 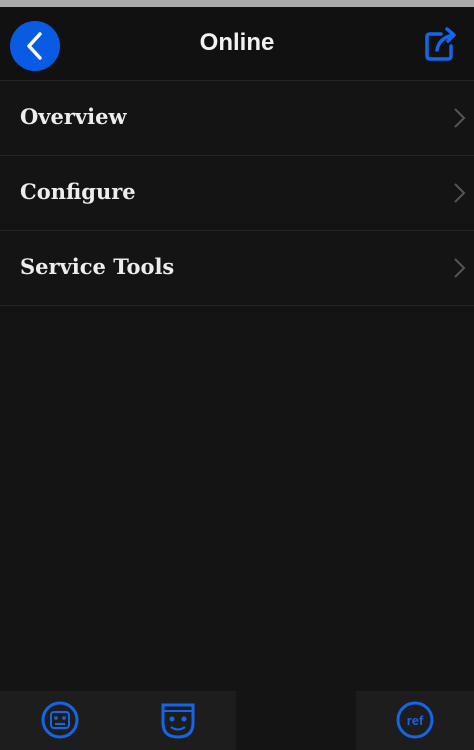 I want to click on svg-text: ref, so click(x=415, y=720).